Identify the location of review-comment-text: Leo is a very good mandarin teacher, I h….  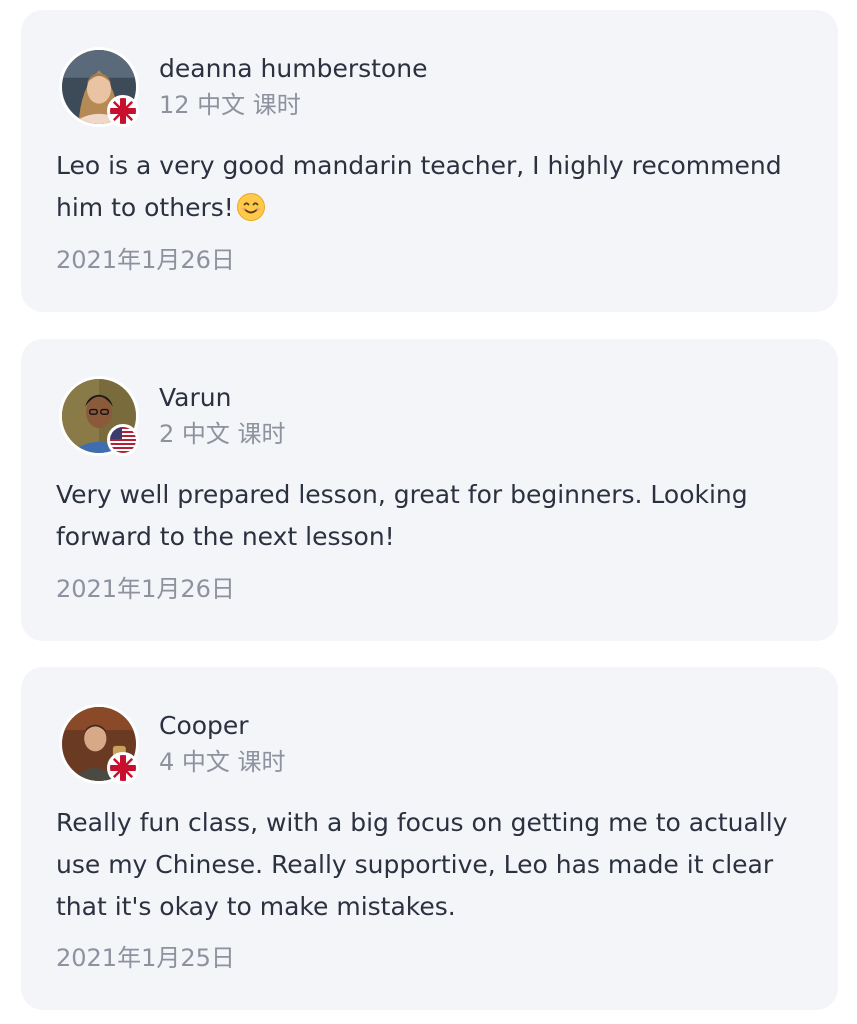
(419, 186).